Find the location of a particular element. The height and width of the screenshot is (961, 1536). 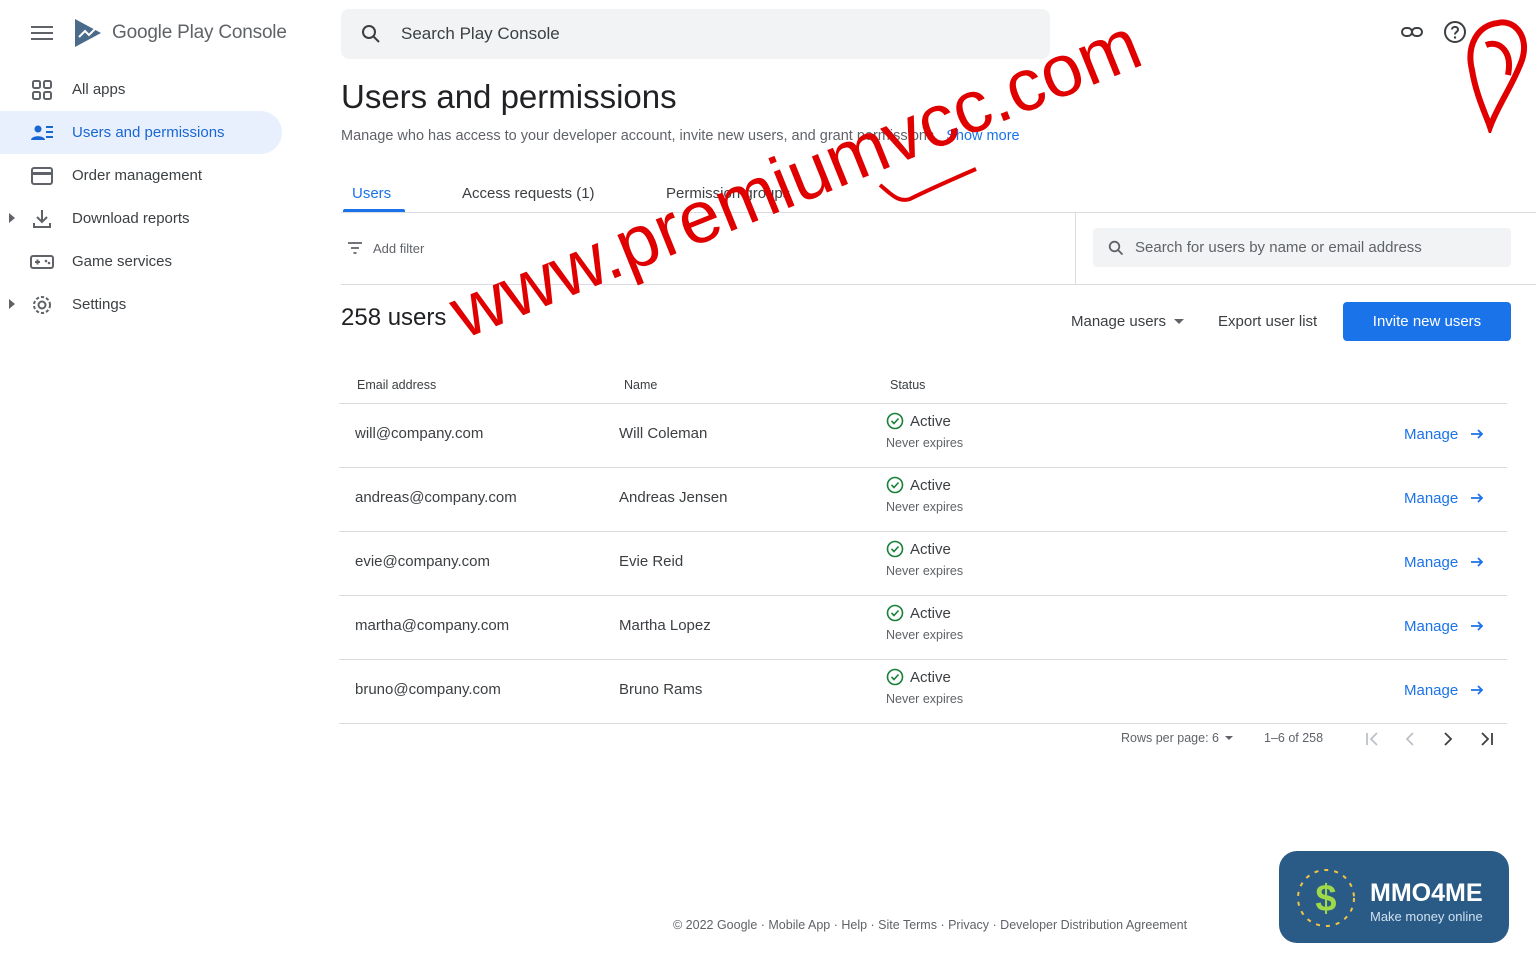

user-name: Andreas Jensen is located at coordinates (673, 497).